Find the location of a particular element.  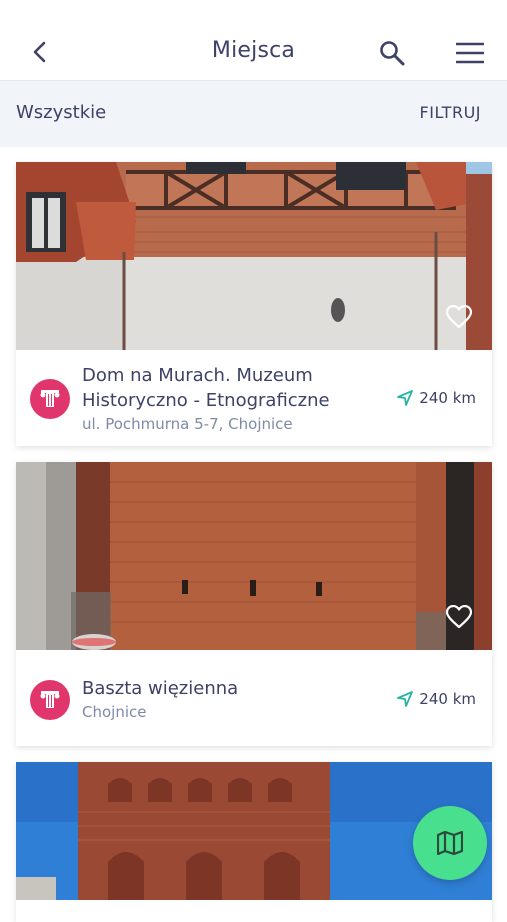

place-address: ul. Pochmurna 5-7, Chojnice is located at coordinates (187, 424).